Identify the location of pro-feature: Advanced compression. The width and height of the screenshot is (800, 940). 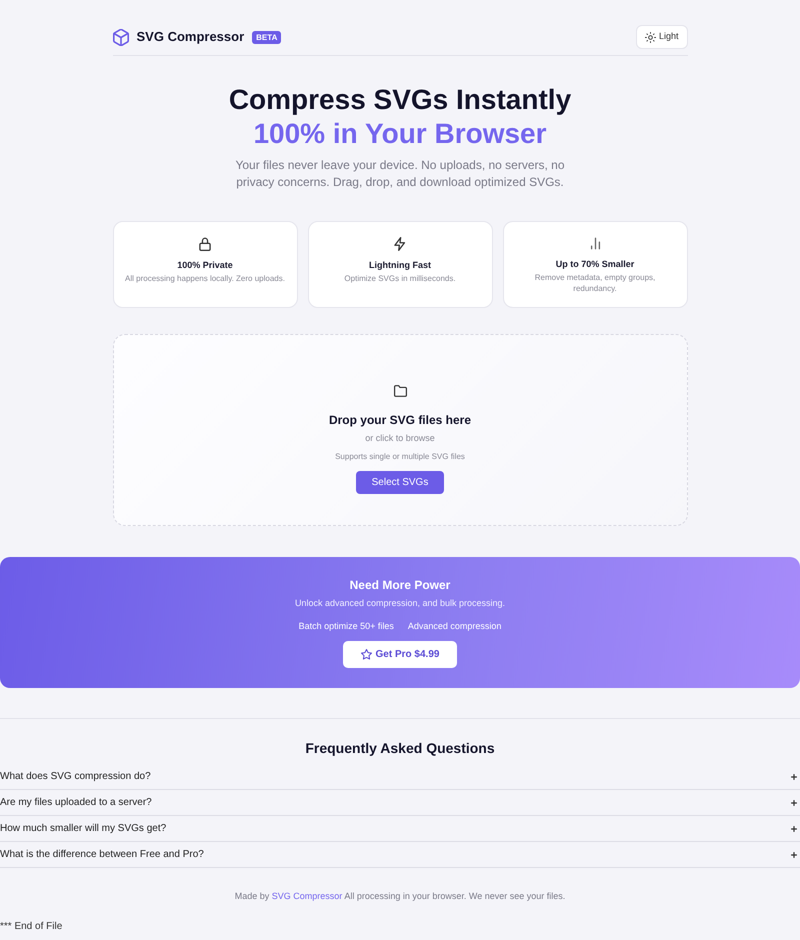
(455, 626).